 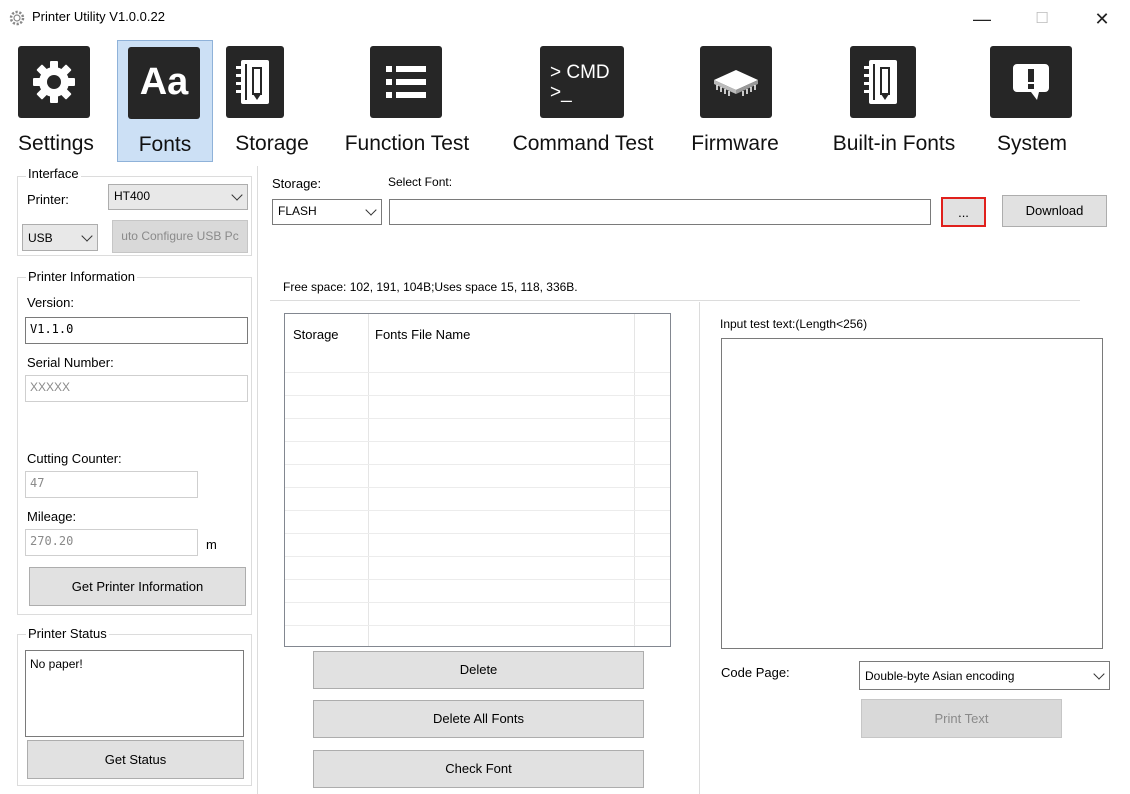 I want to click on minimize-button: —, so click(x=982, y=19).